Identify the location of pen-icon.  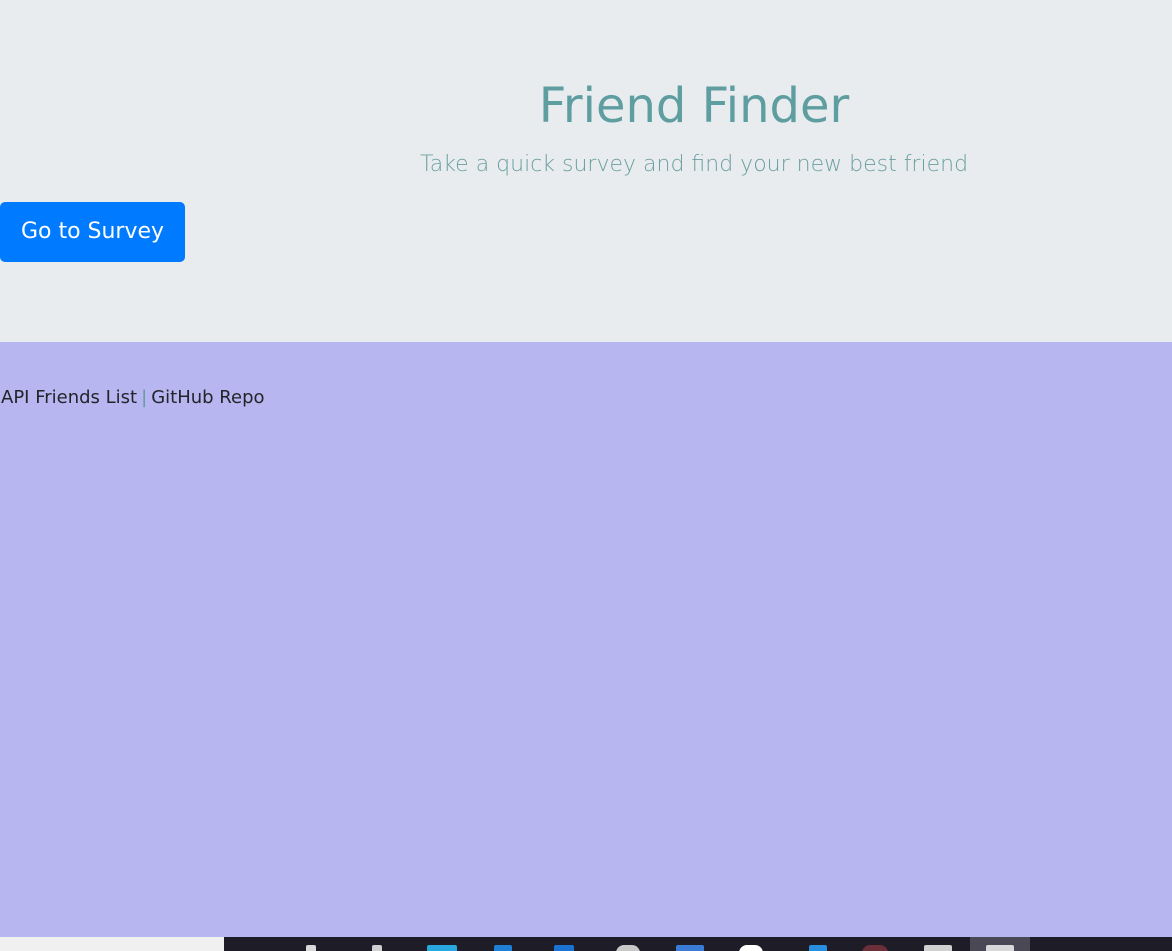
(377, 948).